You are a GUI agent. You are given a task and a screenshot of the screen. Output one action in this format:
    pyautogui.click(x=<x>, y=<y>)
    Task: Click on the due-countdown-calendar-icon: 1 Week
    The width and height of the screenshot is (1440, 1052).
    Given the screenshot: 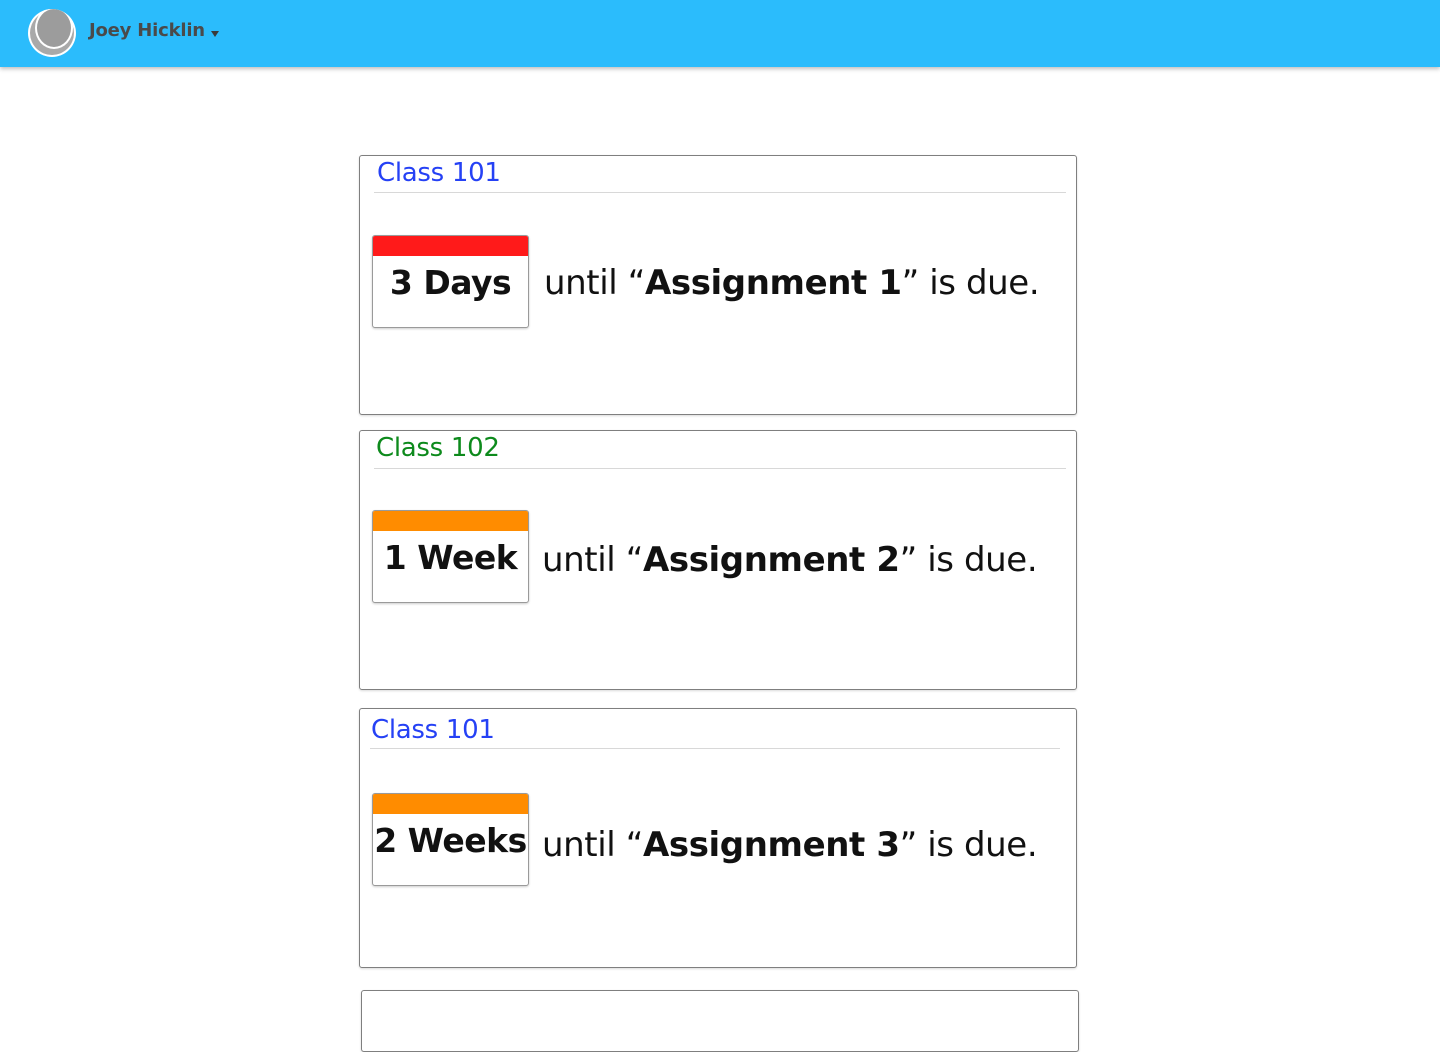 What is the action you would take?
    pyautogui.click(x=450, y=556)
    